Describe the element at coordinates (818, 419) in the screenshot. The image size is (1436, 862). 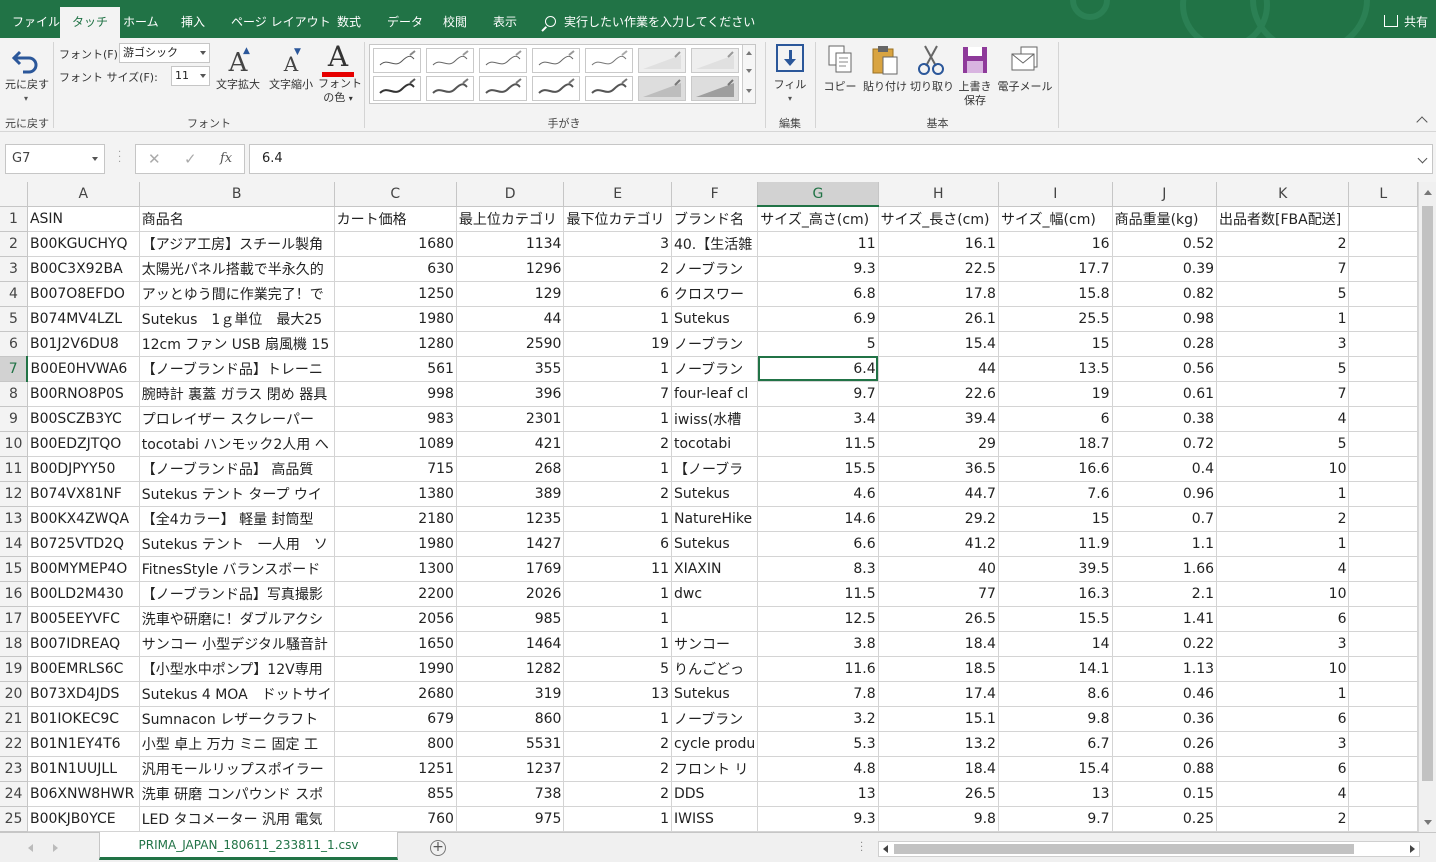
I see `cell-g9: 3.4` at that location.